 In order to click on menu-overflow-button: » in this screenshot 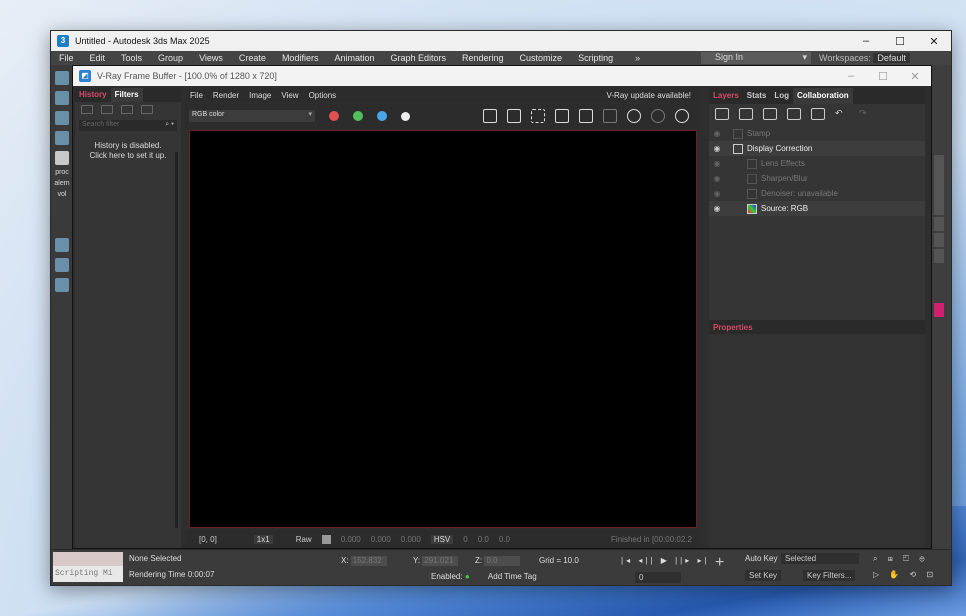, I will do `click(637, 58)`.